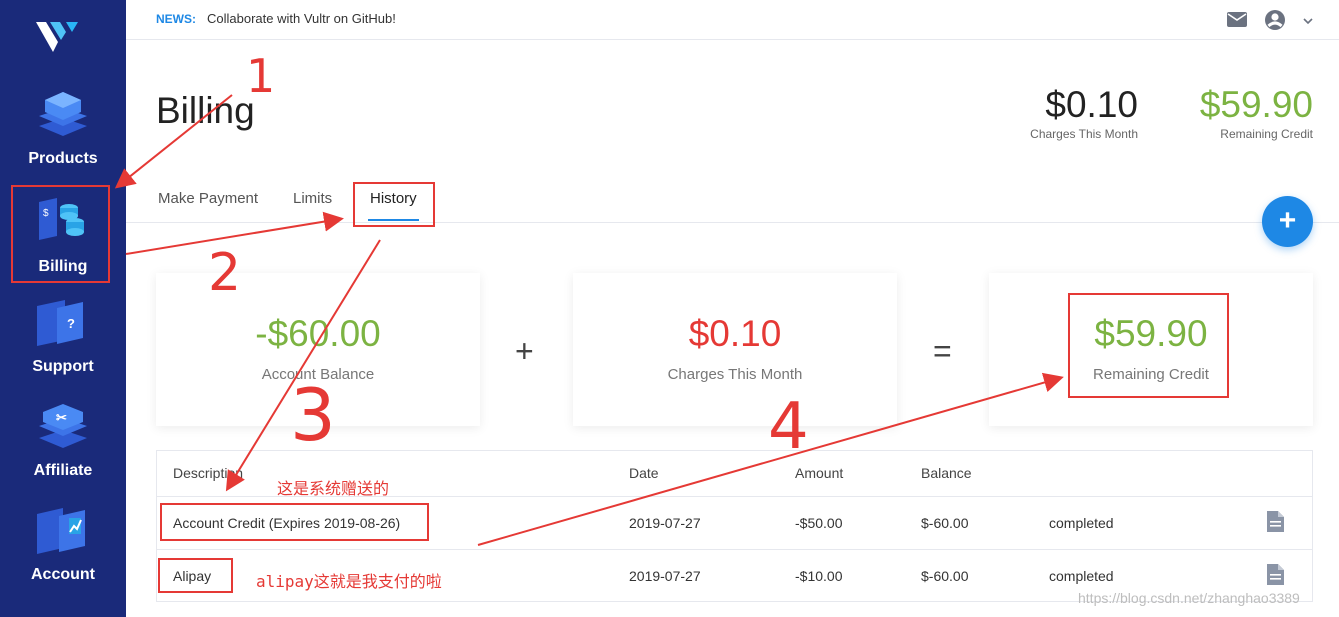  I want to click on row-amount: -$50.00, so click(819, 523).